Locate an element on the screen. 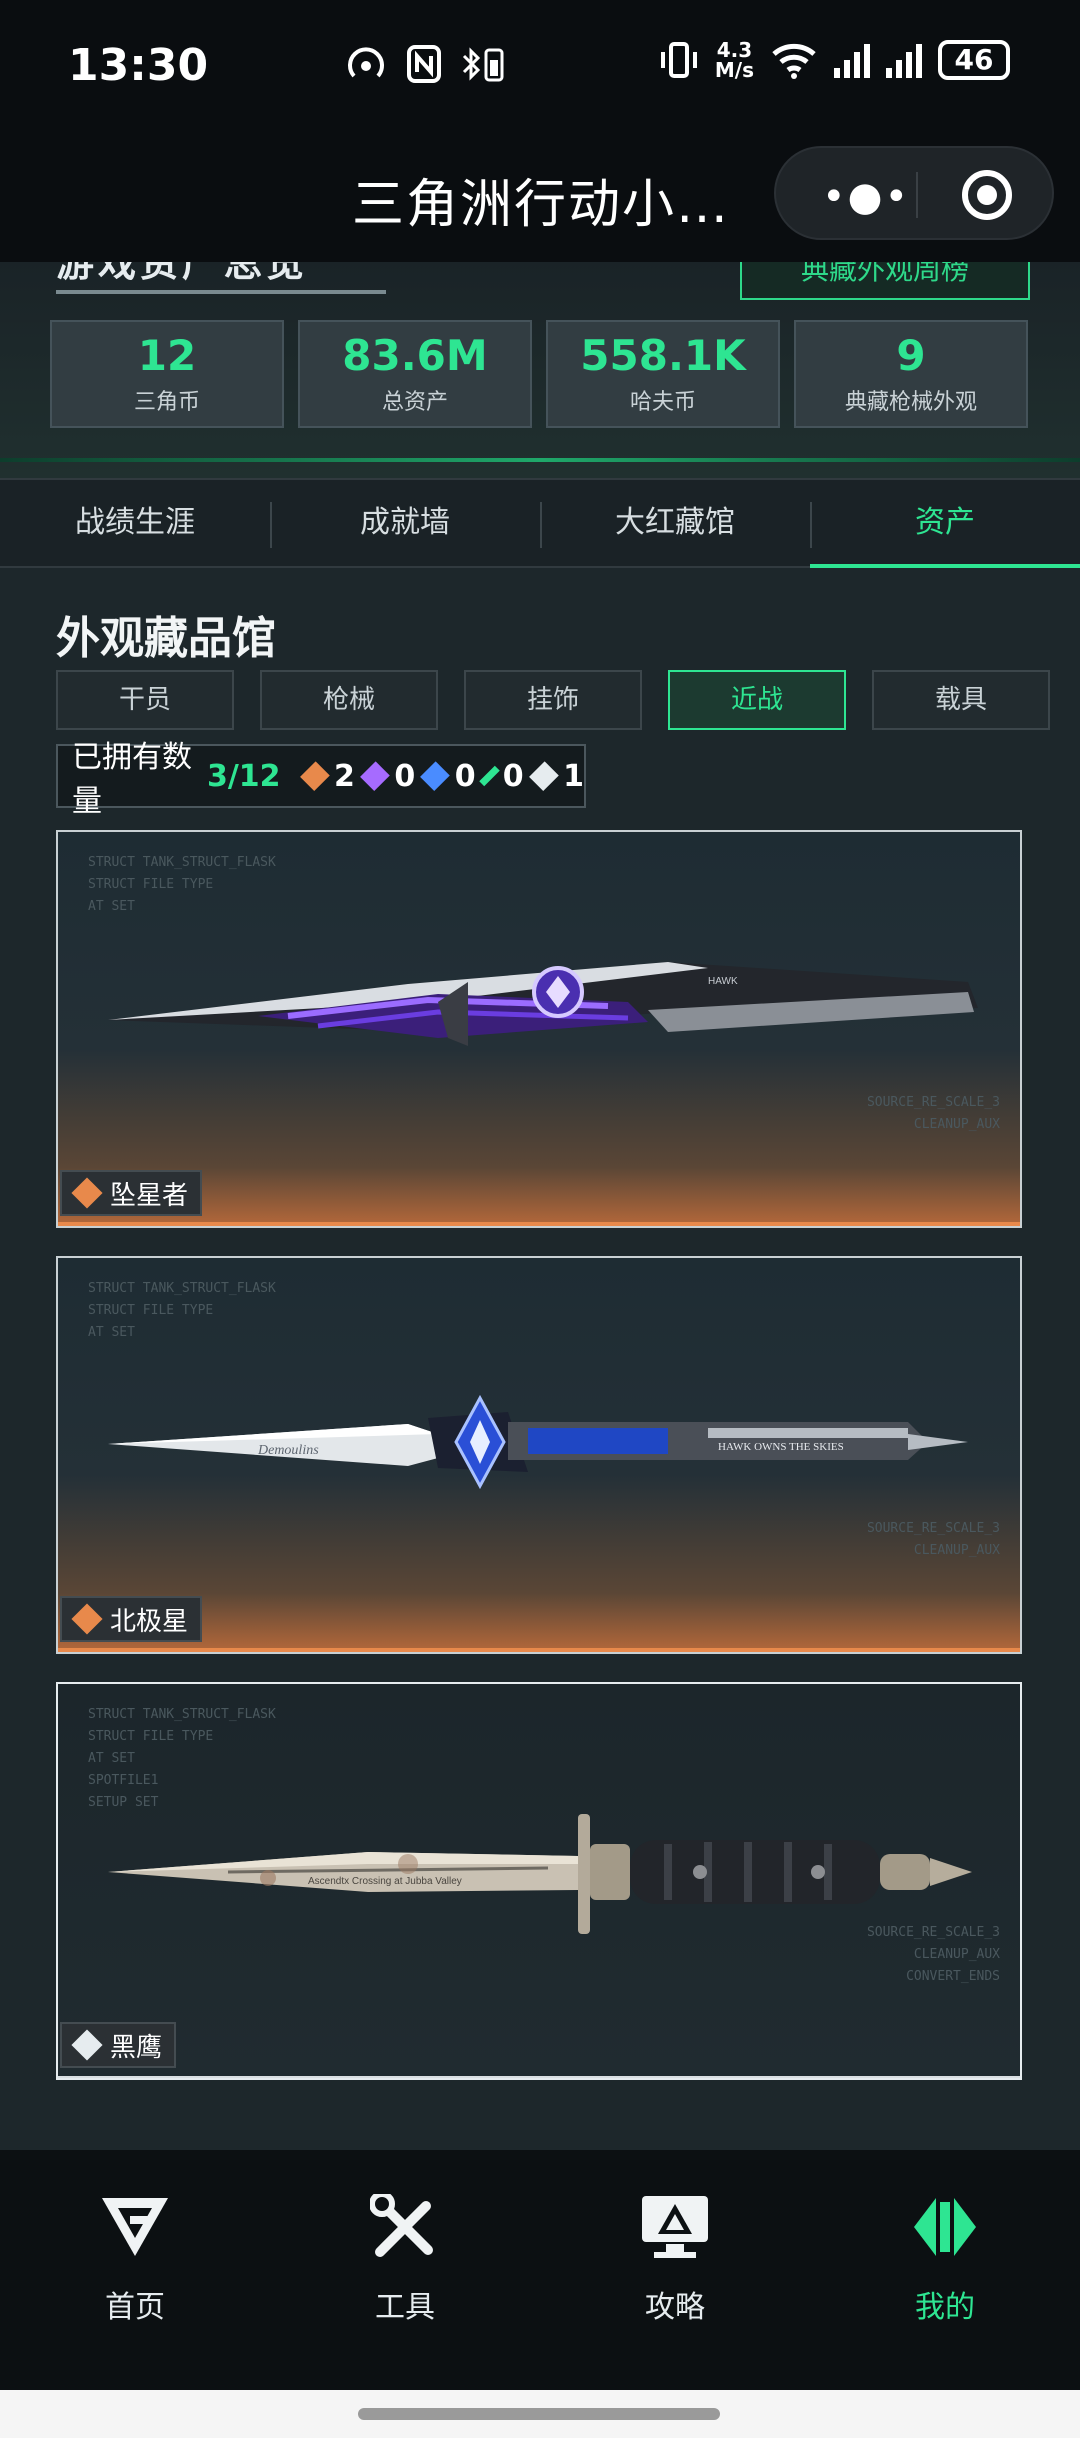 The image size is (1080, 2438). knife-engraving: HAWK is located at coordinates (723, 981).